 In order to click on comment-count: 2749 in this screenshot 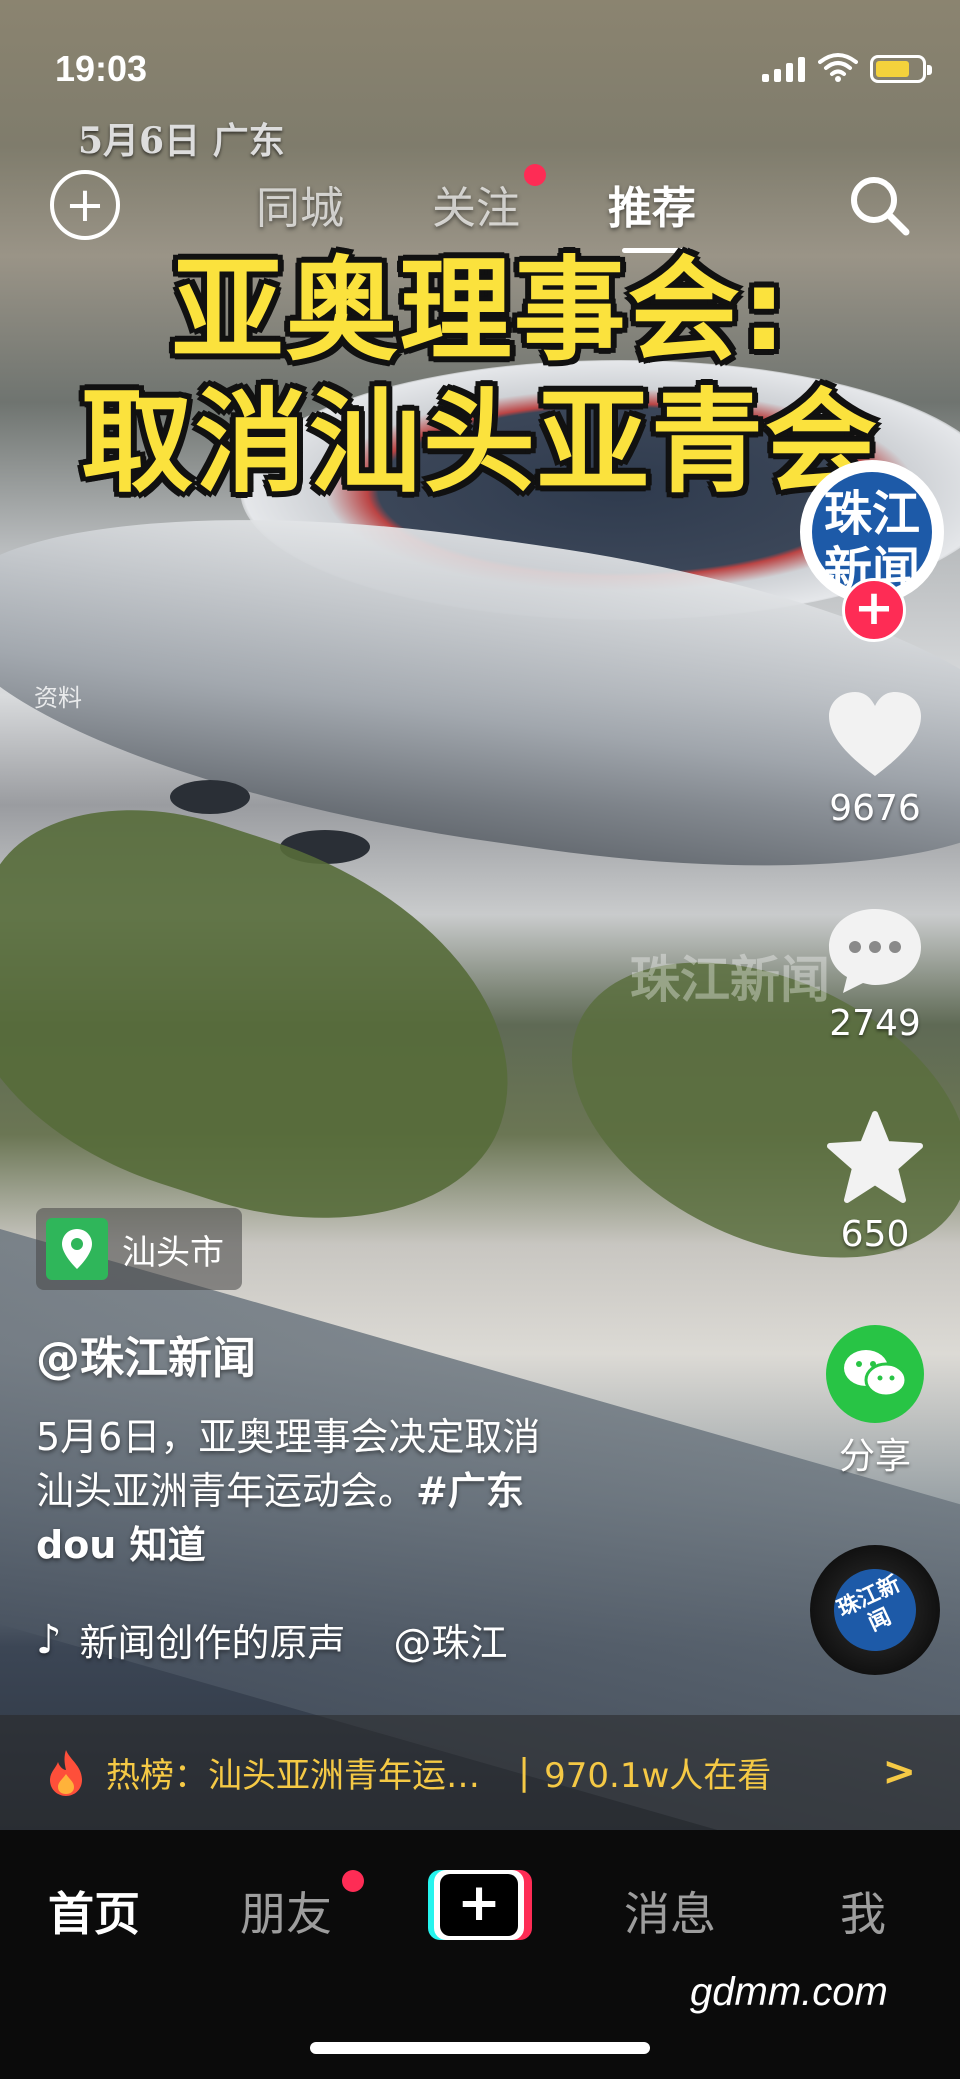, I will do `click(875, 1023)`.